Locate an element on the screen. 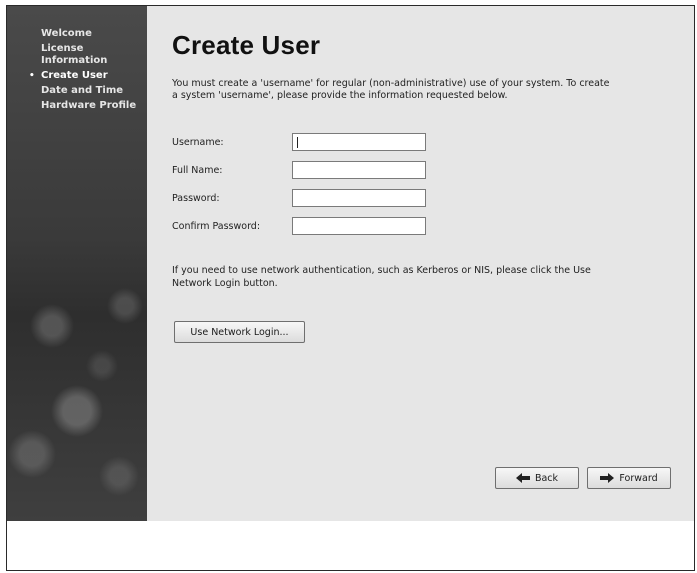  arrow-left-icon is located at coordinates (522, 478).